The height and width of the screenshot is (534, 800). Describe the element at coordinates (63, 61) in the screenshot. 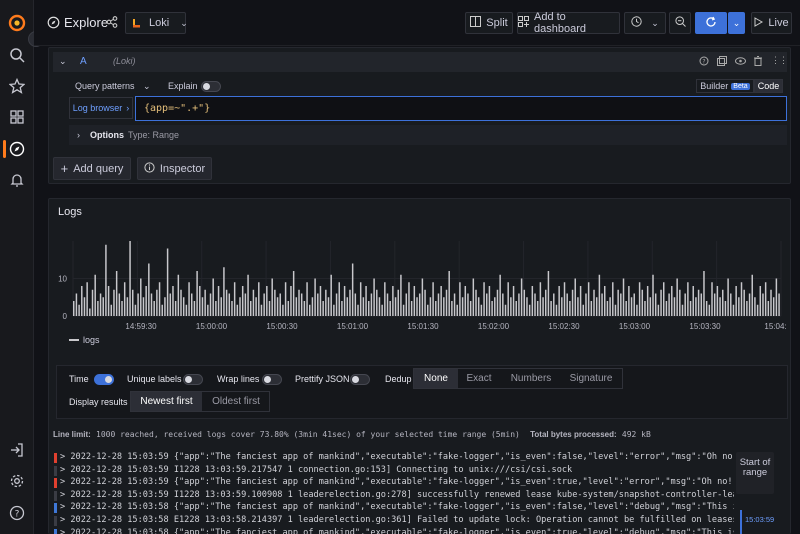

I see `collapse-query-icon: ⌄` at that location.